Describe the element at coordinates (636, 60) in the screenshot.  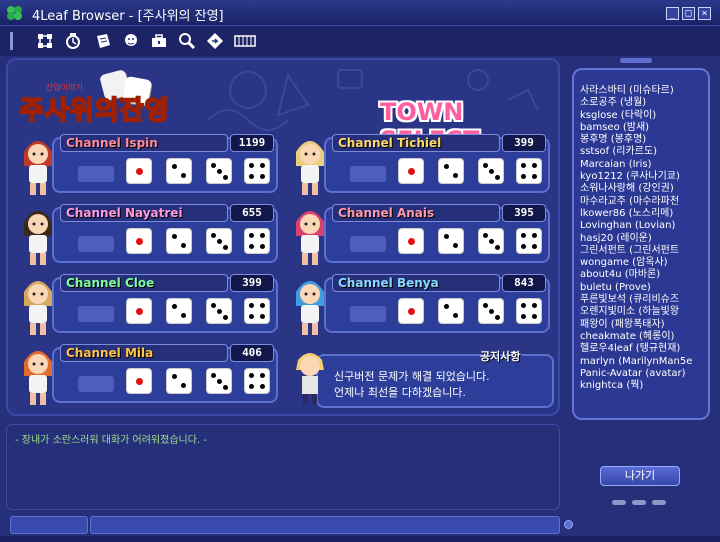
I see `panel-handle` at that location.